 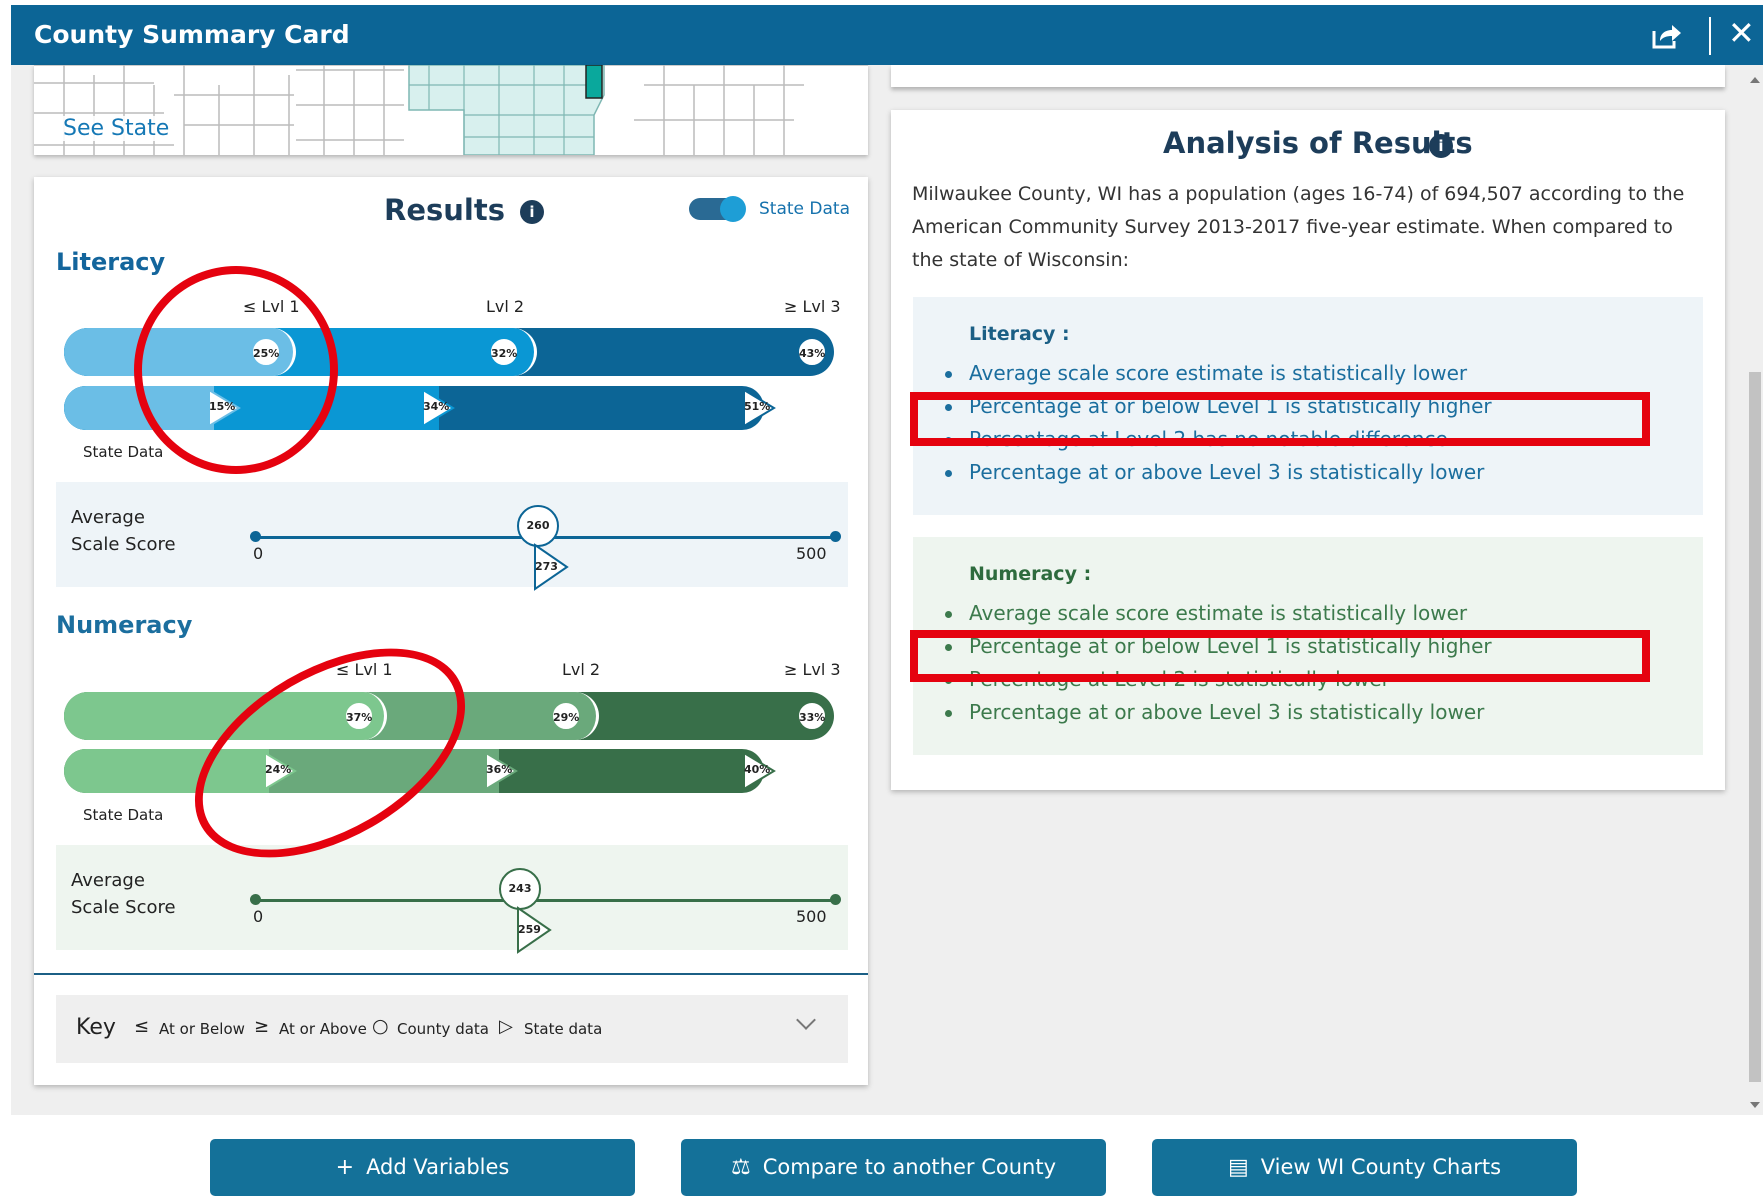 What do you see at coordinates (811, 916) in the screenshot?
I see `numeracy-score-max: 500` at bounding box center [811, 916].